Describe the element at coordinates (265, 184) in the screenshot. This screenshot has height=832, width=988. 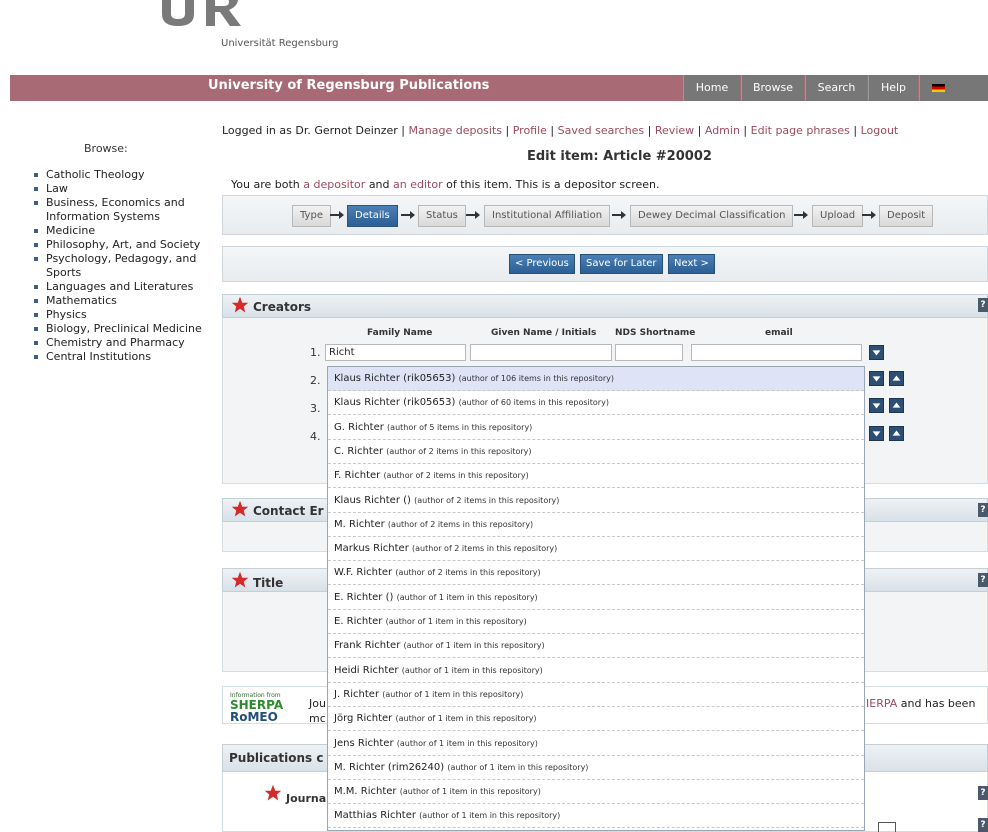
I see `notice-text: You are both` at that location.